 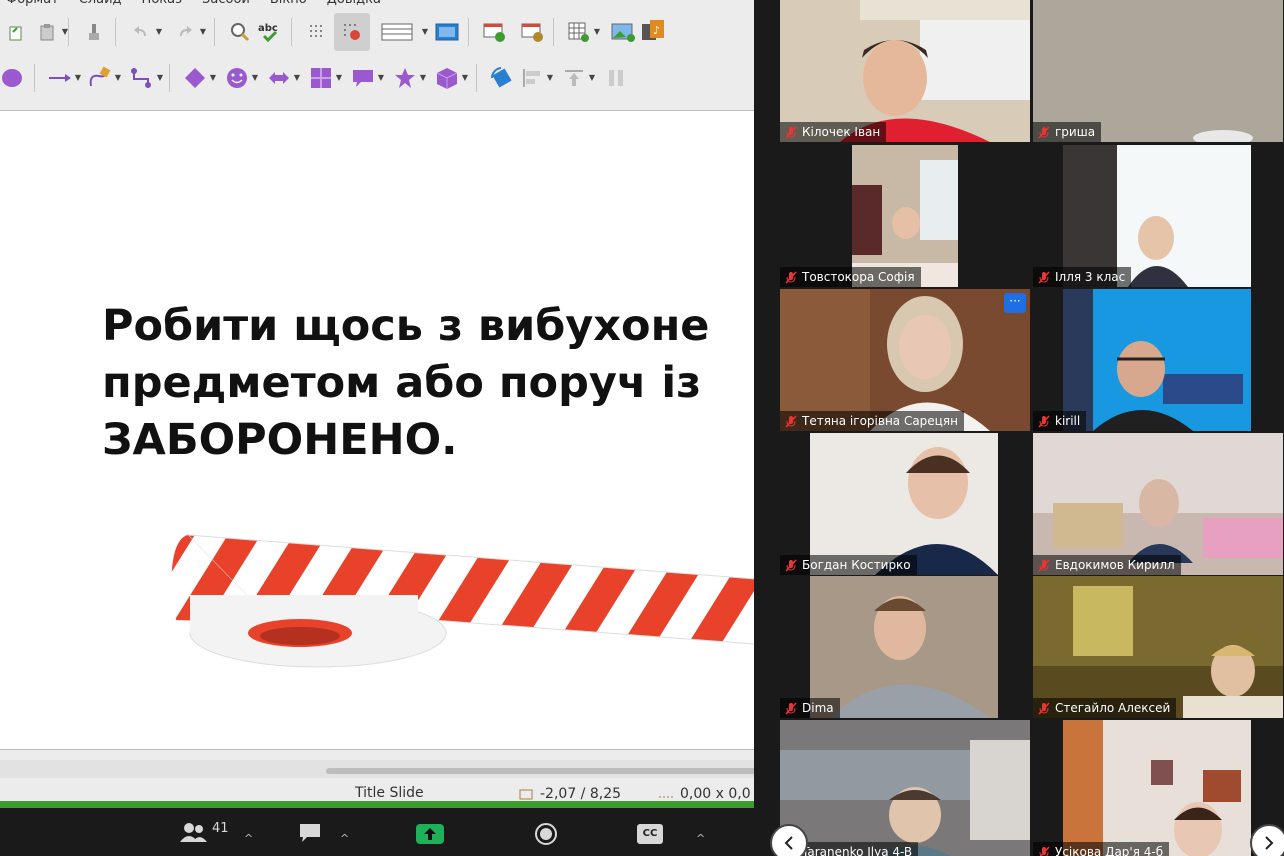 I want to click on participant-name-tag: Ілля 3 клас, so click(x=1082, y=277).